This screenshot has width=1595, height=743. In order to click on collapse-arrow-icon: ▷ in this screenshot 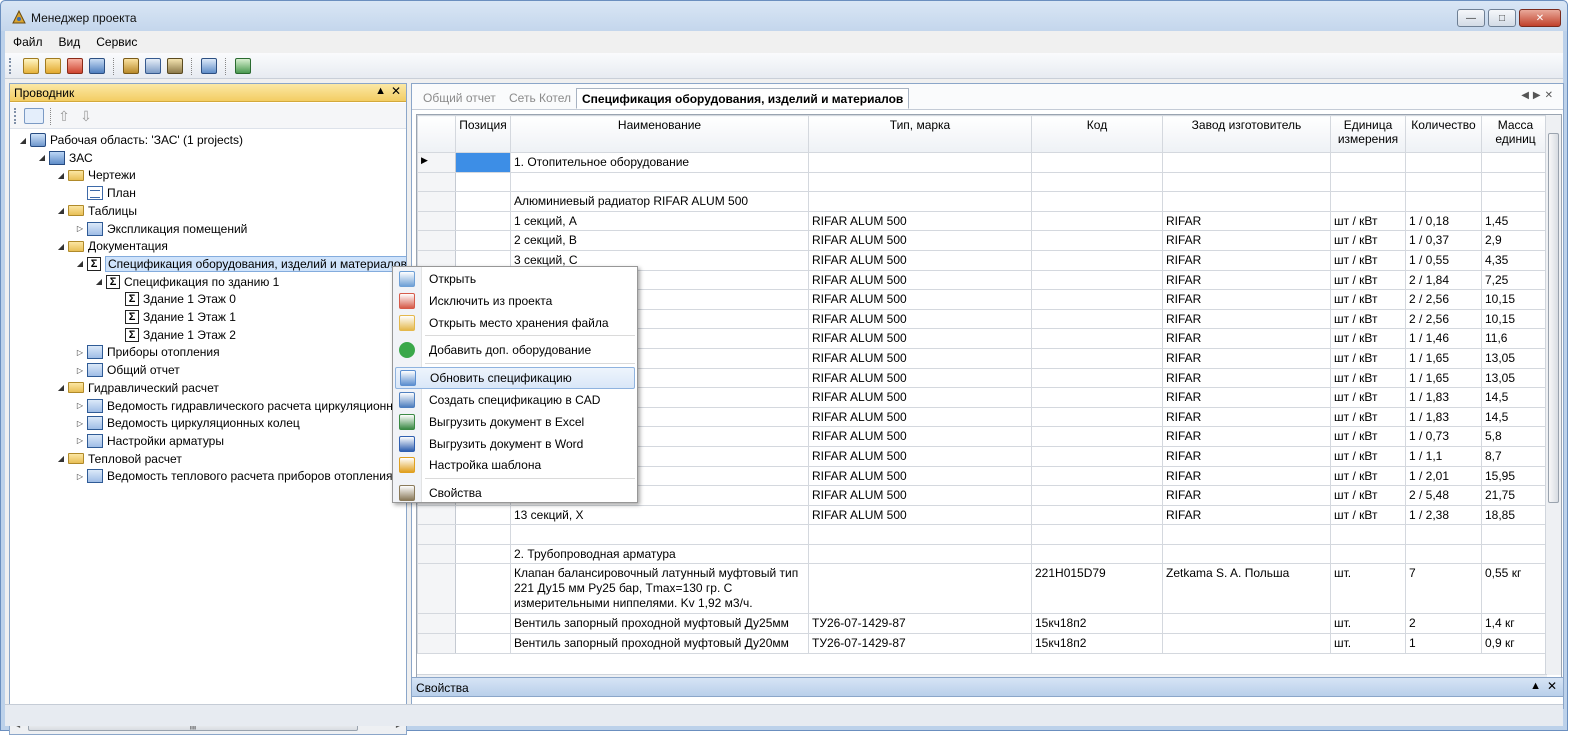, I will do `click(80, 352)`.